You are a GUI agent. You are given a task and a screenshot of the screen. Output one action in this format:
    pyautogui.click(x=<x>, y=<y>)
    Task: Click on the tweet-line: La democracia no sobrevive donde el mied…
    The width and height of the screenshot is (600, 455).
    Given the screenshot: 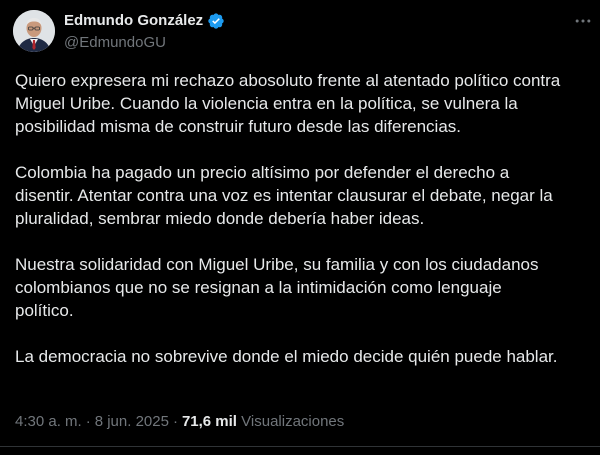 What is the action you would take?
    pyautogui.click(x=286, y=356)
    